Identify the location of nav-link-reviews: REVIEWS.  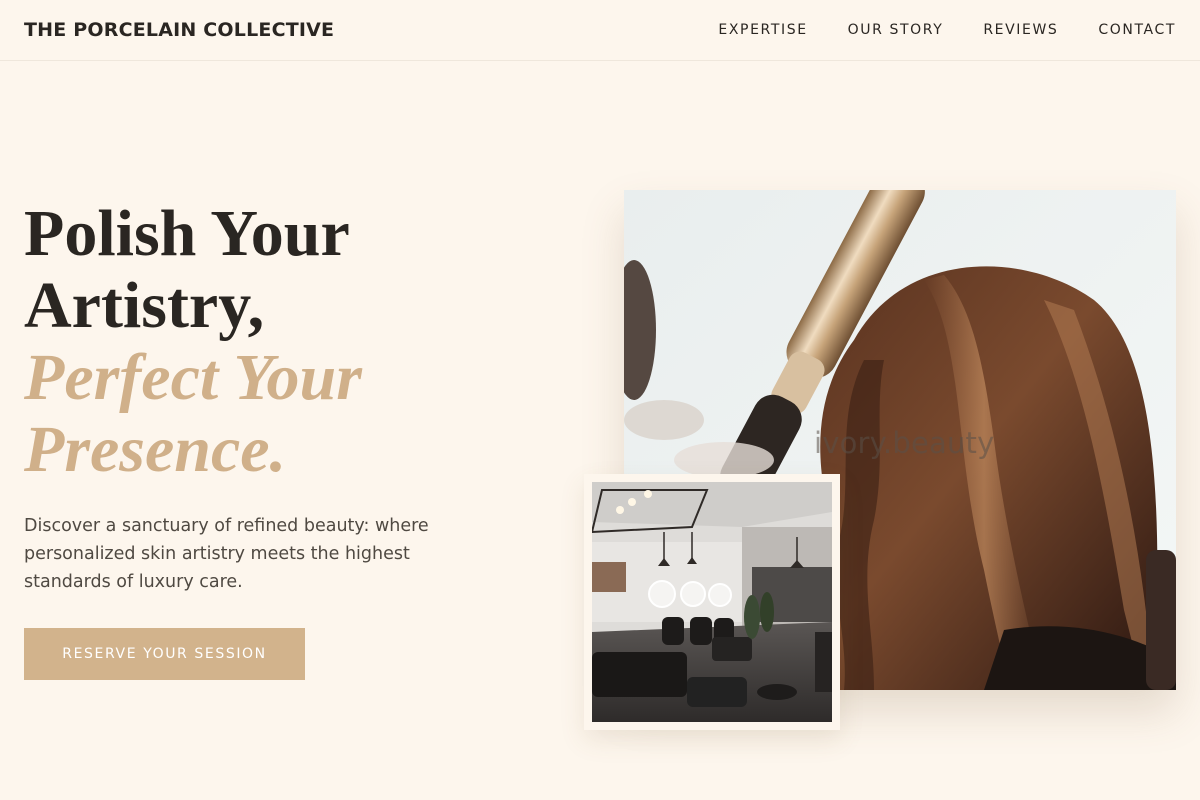
(1020, 30).